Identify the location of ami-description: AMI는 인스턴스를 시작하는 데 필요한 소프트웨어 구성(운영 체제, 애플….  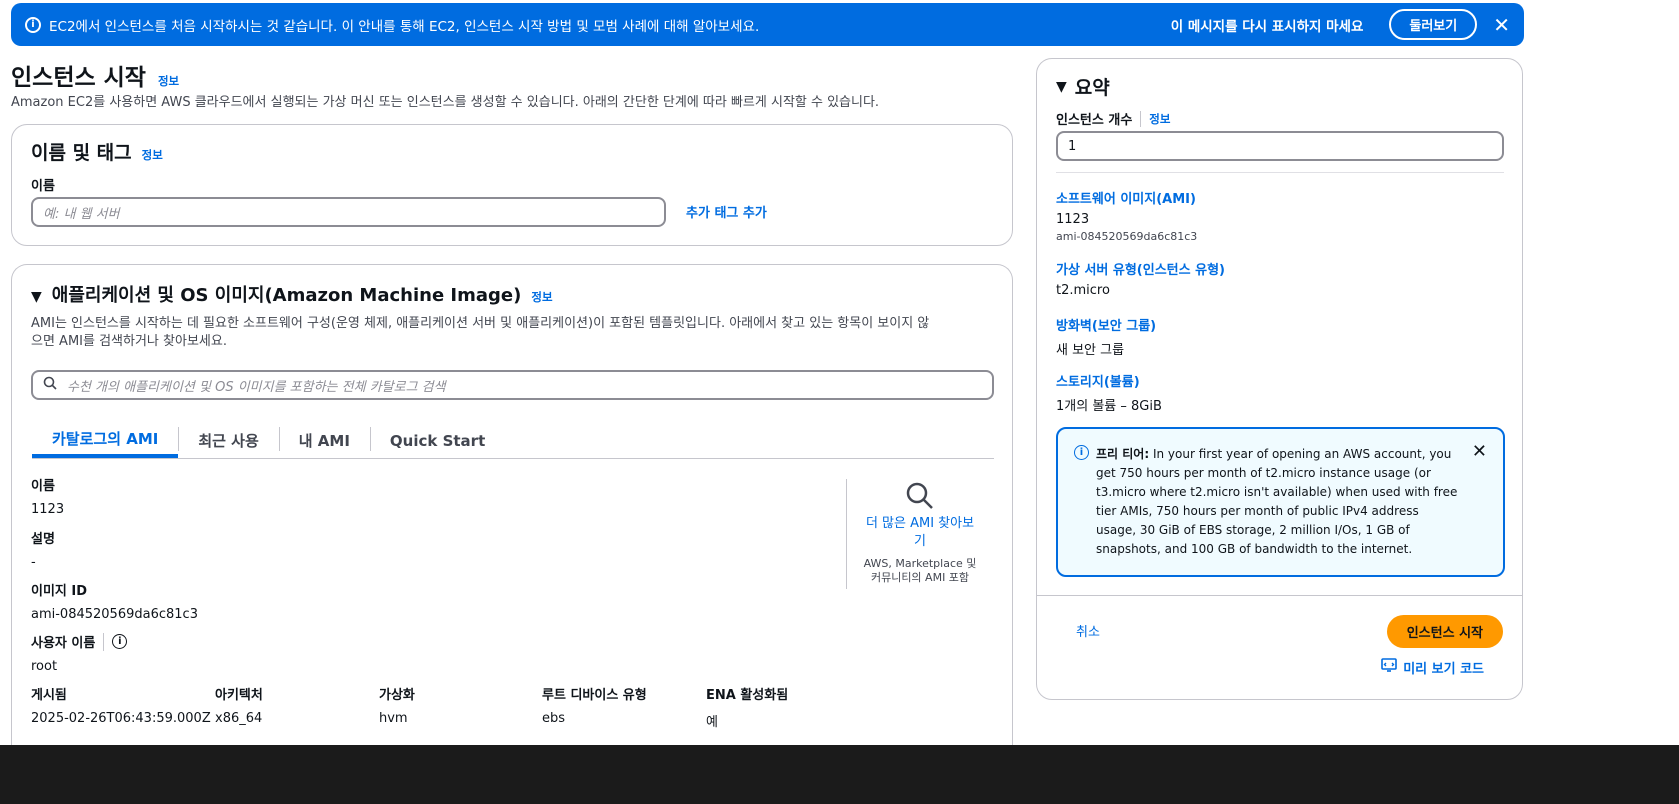
(480, 332).